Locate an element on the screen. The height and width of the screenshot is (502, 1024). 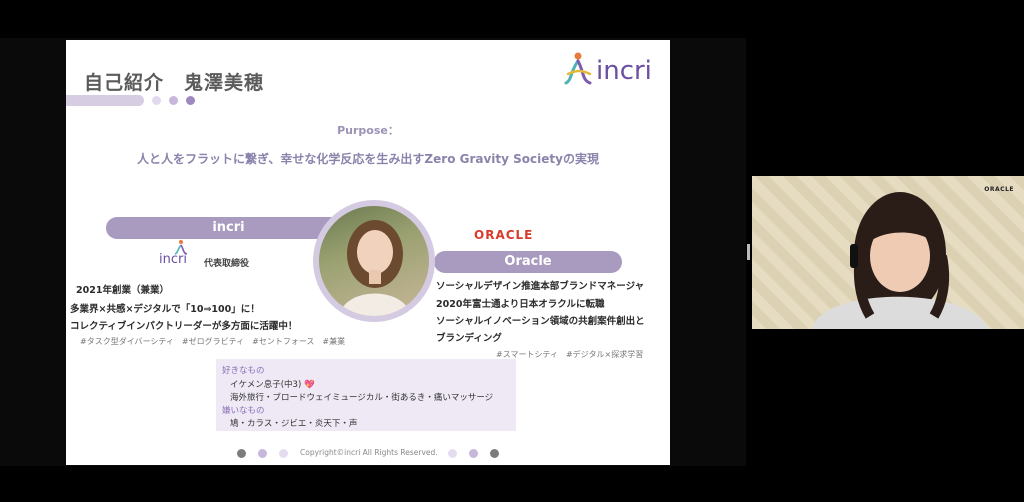
webcam-video-tile: ORACLE is located at coordinates (888, 252).